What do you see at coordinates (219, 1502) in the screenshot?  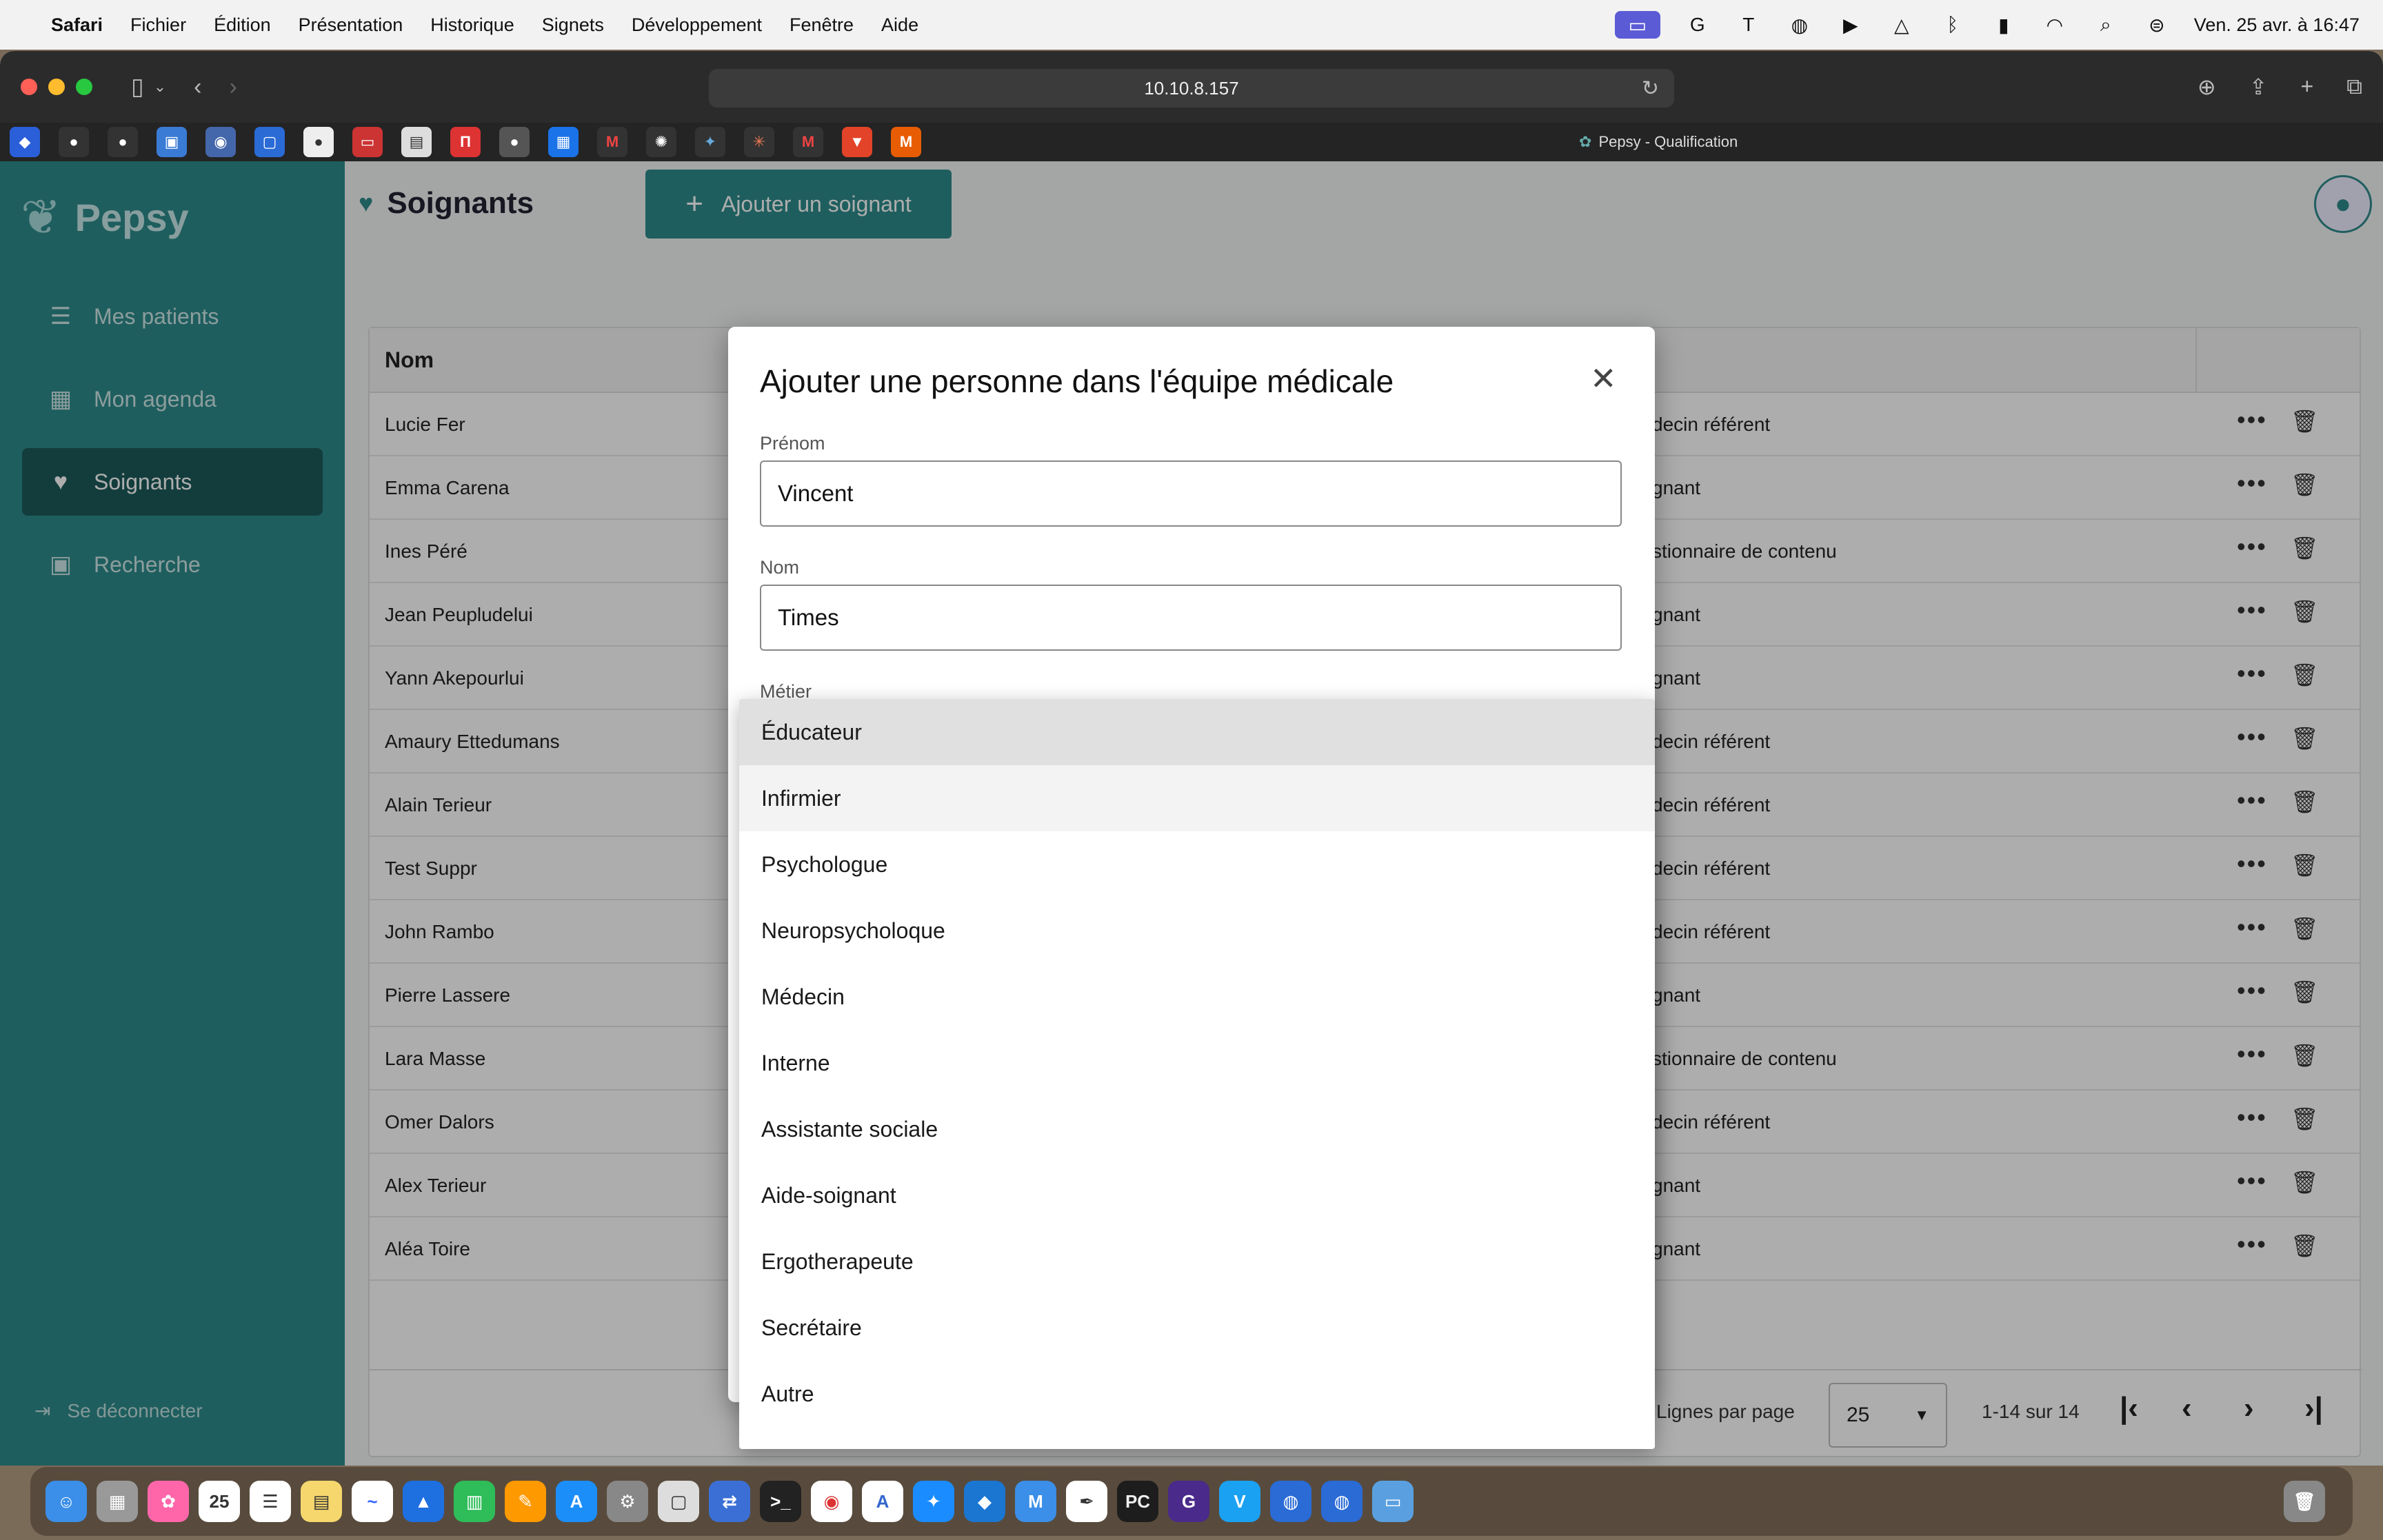 I see `calendar-app-icon: 25` at bounding box center [219, 1502].